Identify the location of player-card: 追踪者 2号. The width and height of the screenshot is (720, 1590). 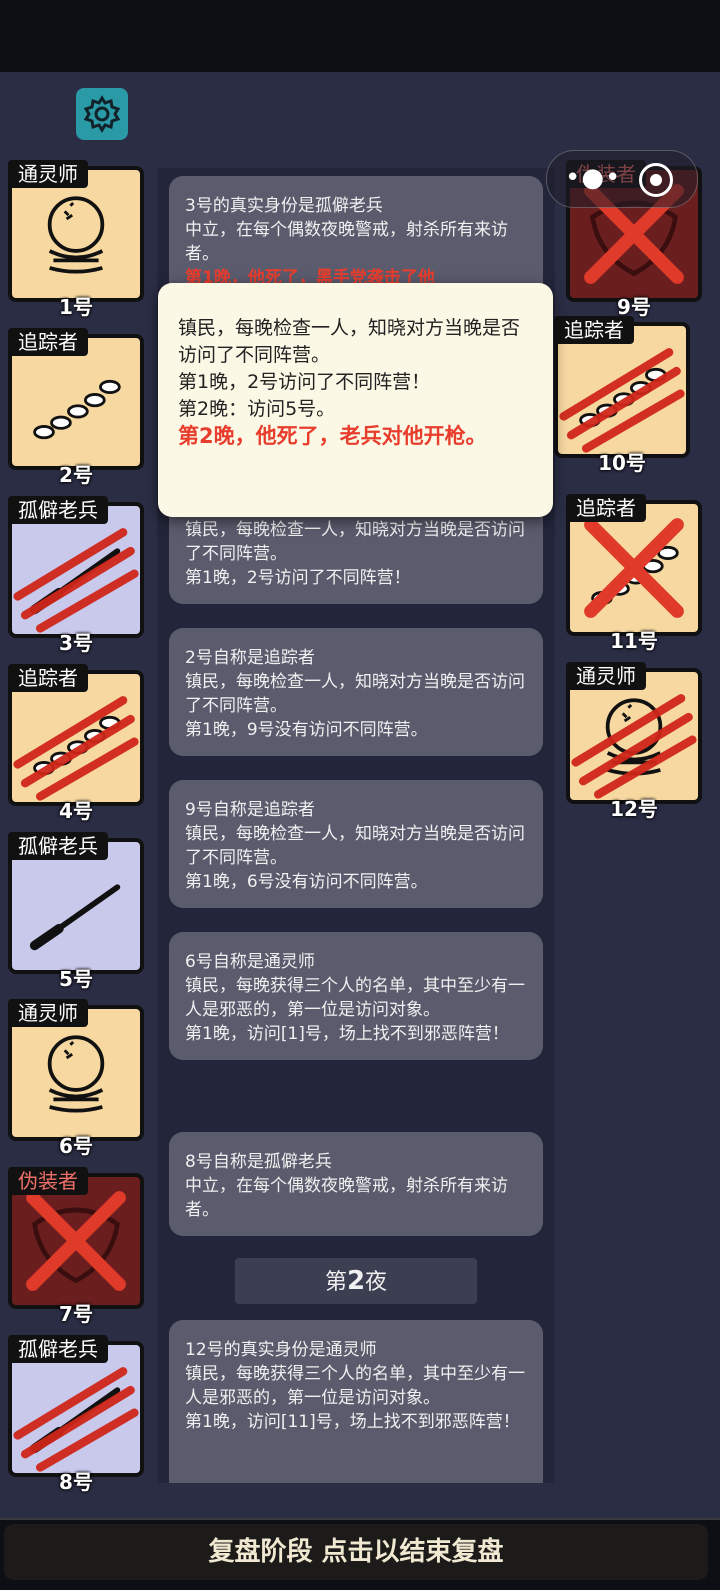
(76, 407).